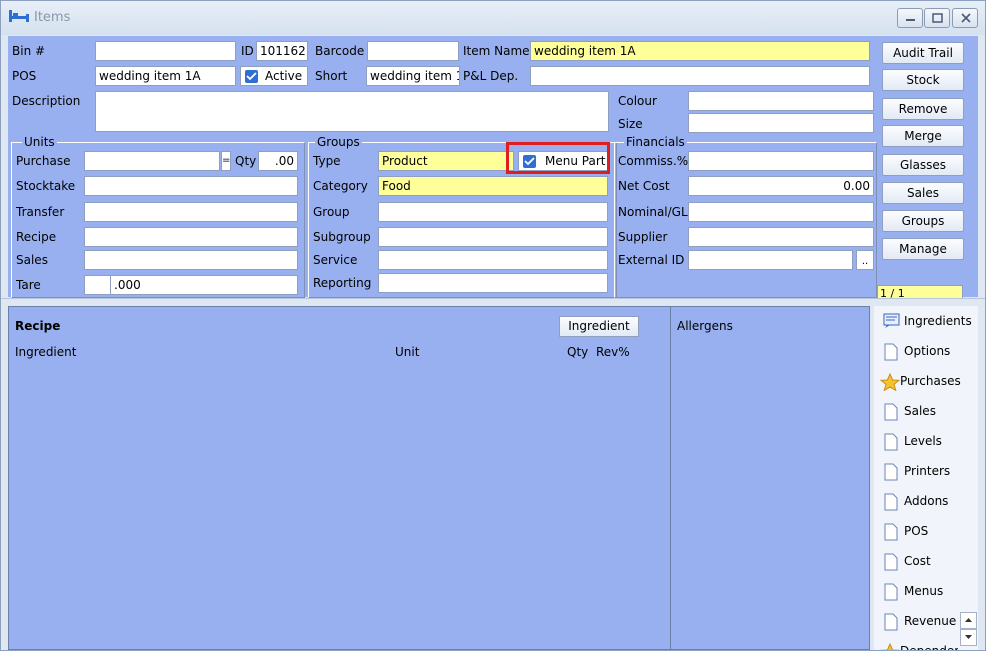  I want to click on reporting-field, so click(493, 283).